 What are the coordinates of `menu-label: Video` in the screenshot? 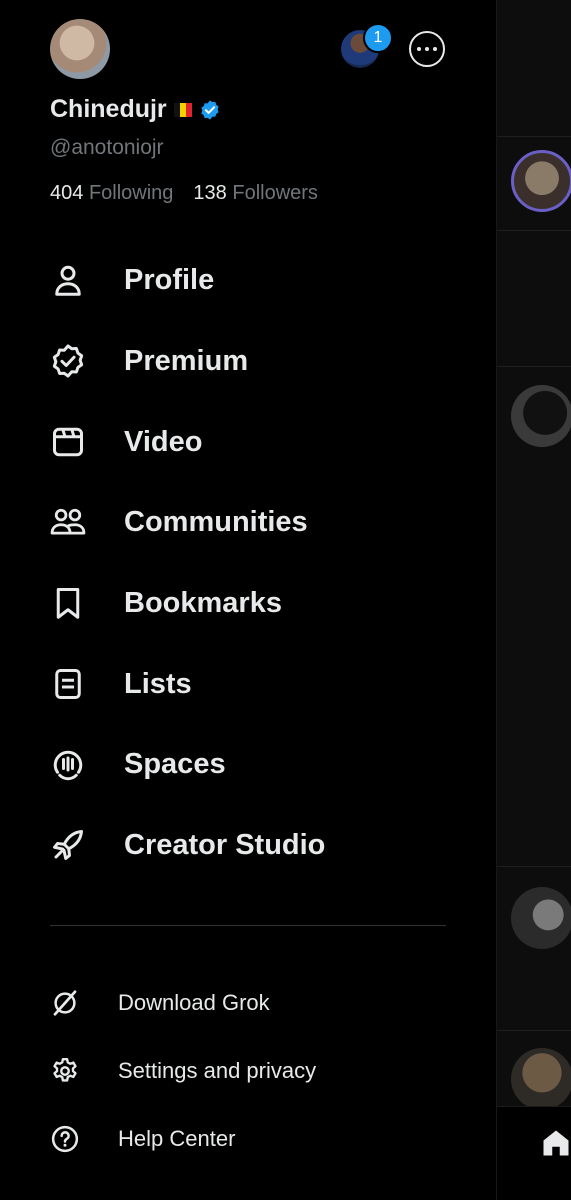 It's located at (163, 441).